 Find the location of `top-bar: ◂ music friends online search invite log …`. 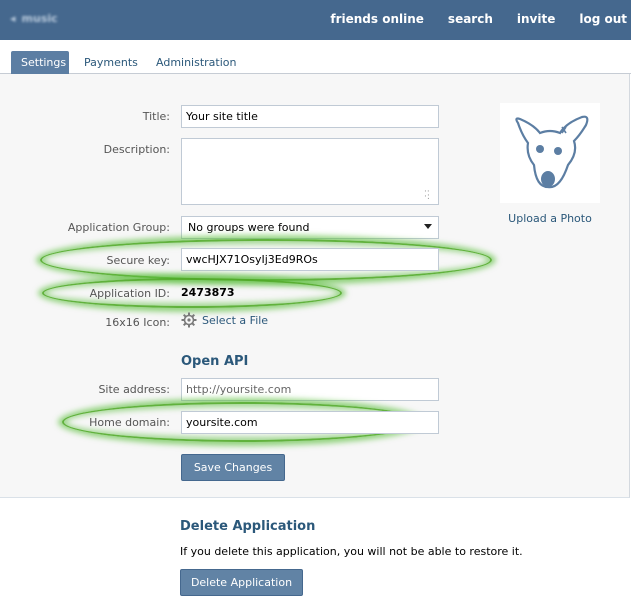

top-bar: ◂ music friends online search invite log … is located at coordinates (315, 20).